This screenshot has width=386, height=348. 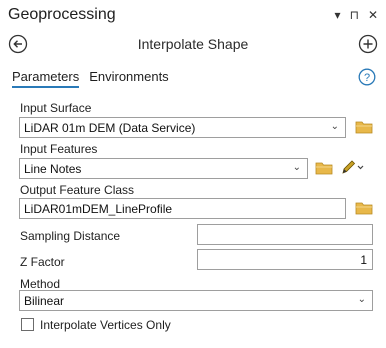 I want to click on pin-icon: ⊓, so click(x=354, y=15).